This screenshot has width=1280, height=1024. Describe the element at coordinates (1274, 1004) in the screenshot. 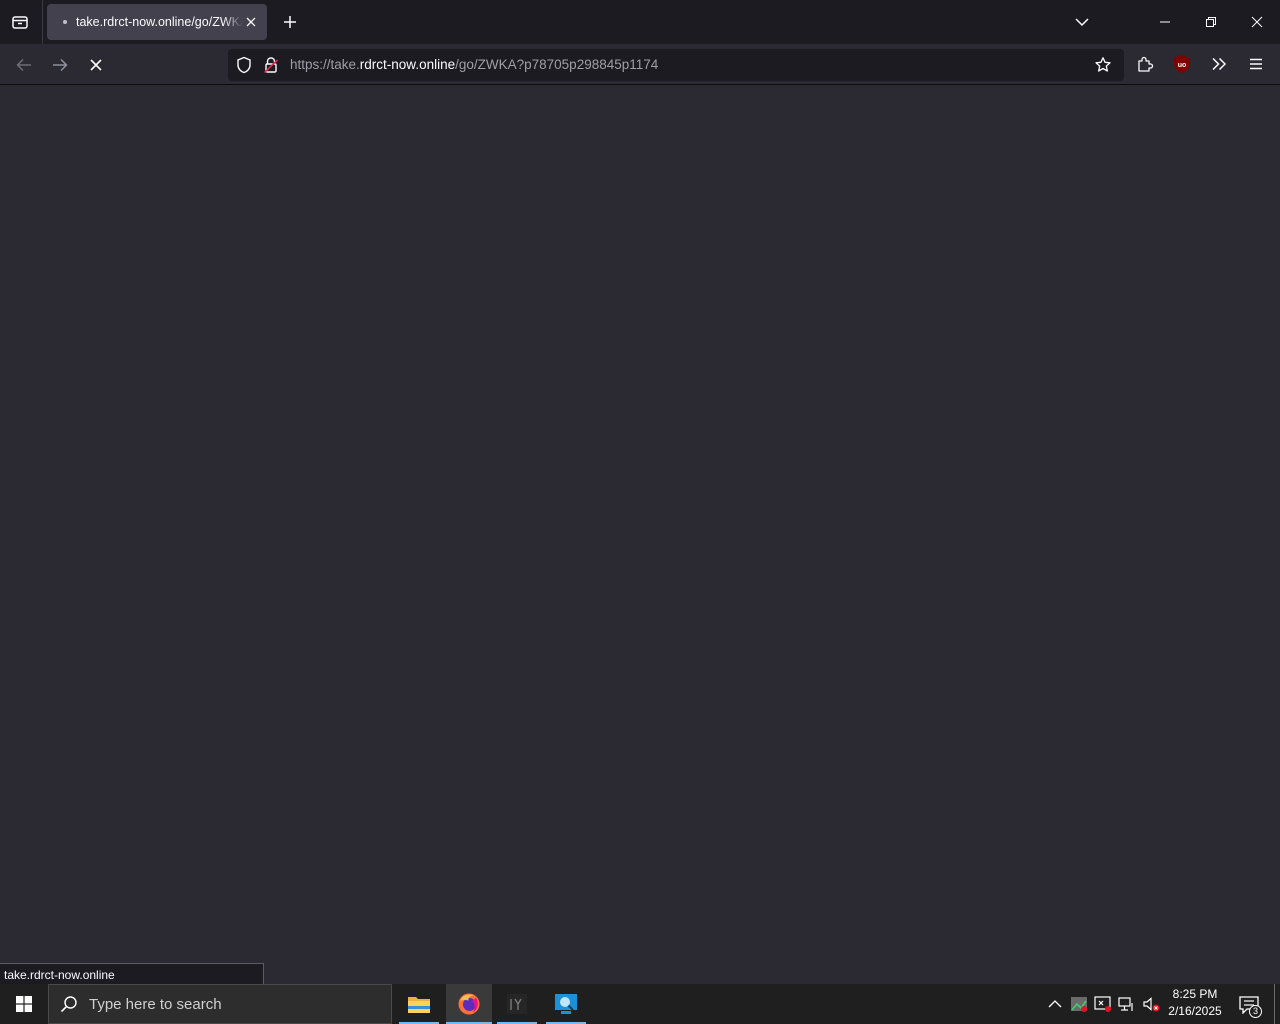

I see `show-desktop-button` at that location.